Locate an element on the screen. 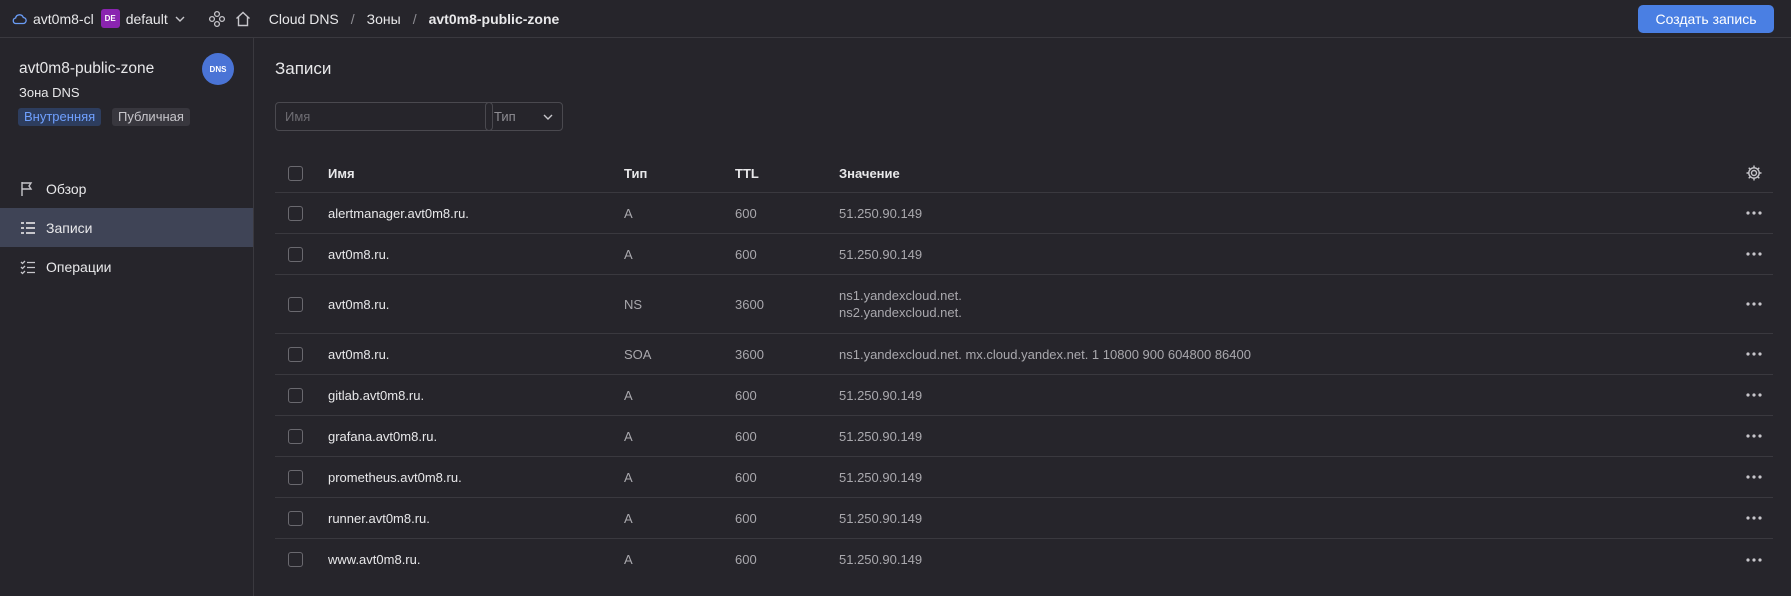 This screenshot has width=1791, height=596. name-filter-input is located at coordinates (384, 116).